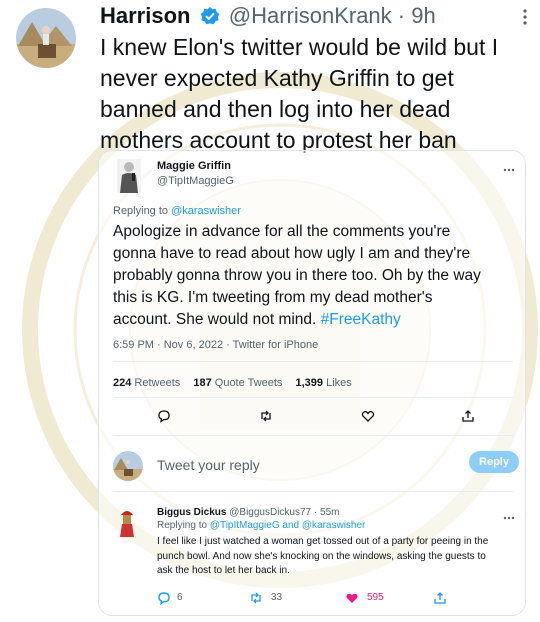 The width and height of the screenshot is (540, 622). Describe the element at coordinates (509, 516) in the screenshot. I see `reply-more-icon` at that location.